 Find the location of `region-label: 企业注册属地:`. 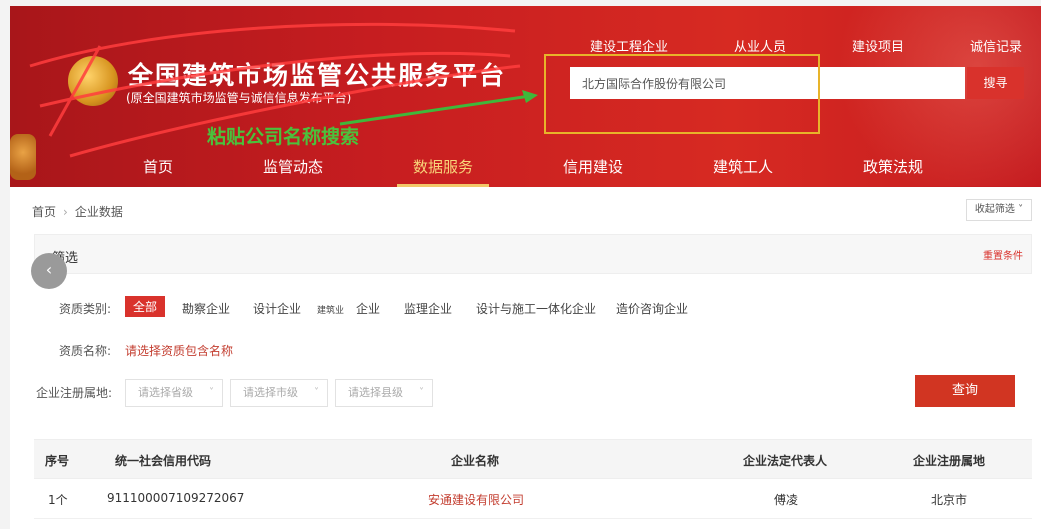

region-label: 企业注册属地: is located at coordinates (74, 393).